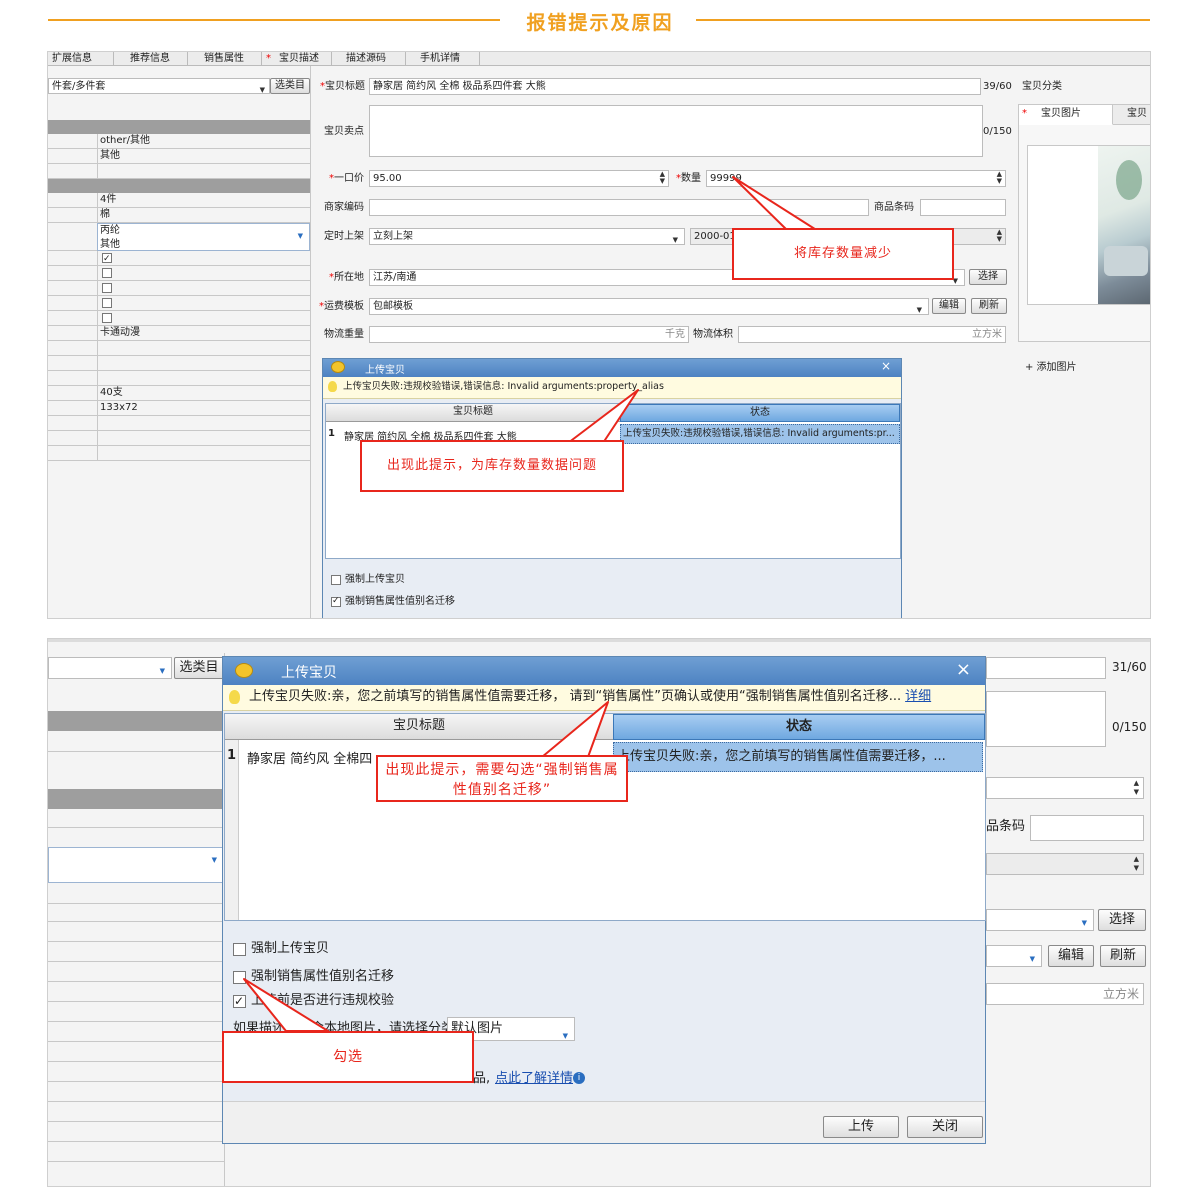 The image size is (1200, 1195). What do you see at coordinates (843, 254) in the screenshot?
I see `callout-reduce-stock: 将库存数量减少` at bounding box center [843, 254].